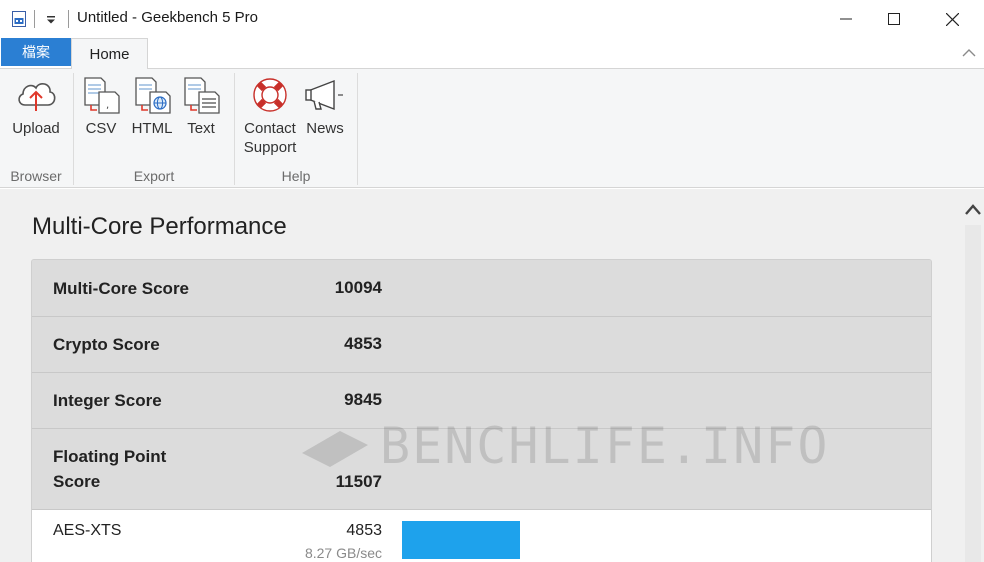 The image size is (984, 562). Describe the element at coordinates (153, 95) in the screenshot. I see `html-export-icon` at that location.